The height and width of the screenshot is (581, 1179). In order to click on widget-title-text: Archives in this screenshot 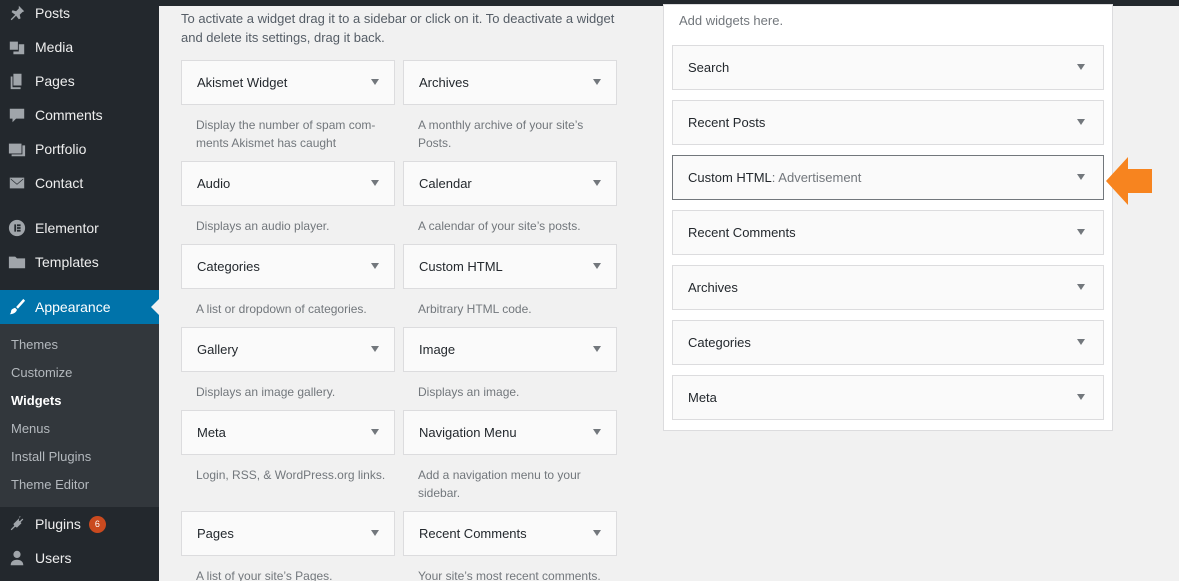, I will do `click(713, 287)`.